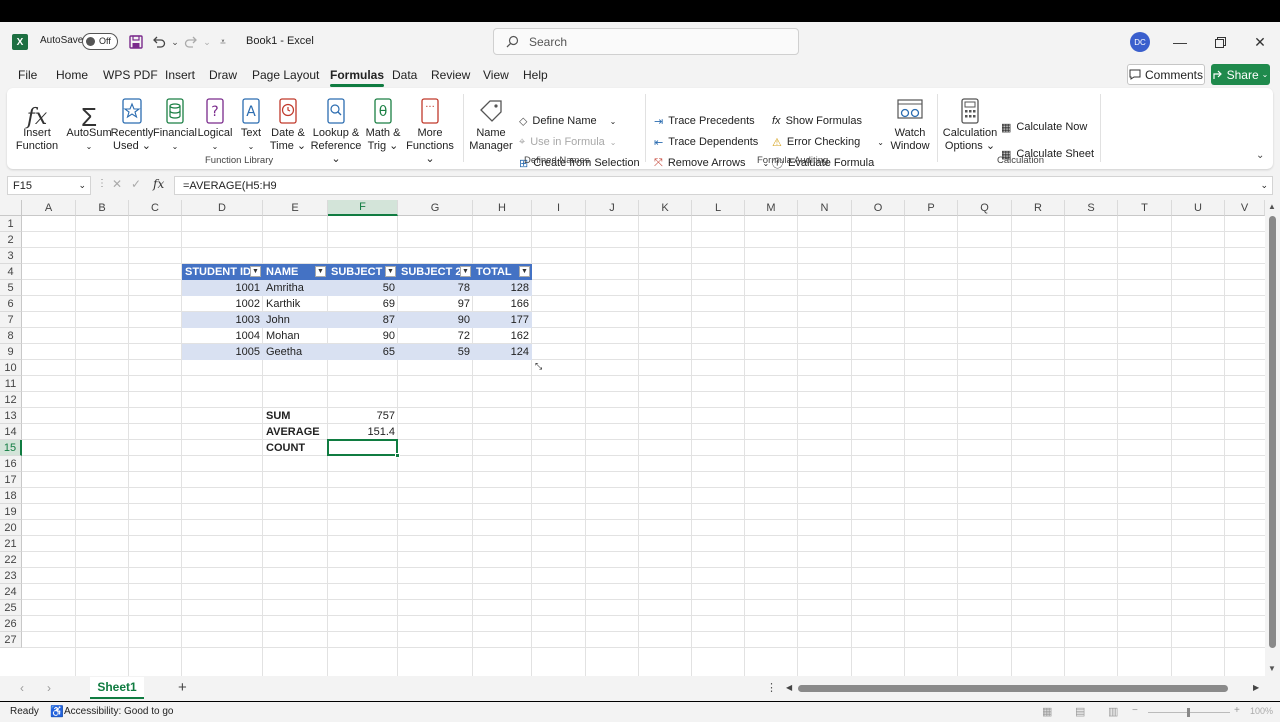 The image size is (1280, 722). What do you see at coordinates (559, 208) in the screenshot?
I see `column-header-i: I` at bounding box center [559, 208].